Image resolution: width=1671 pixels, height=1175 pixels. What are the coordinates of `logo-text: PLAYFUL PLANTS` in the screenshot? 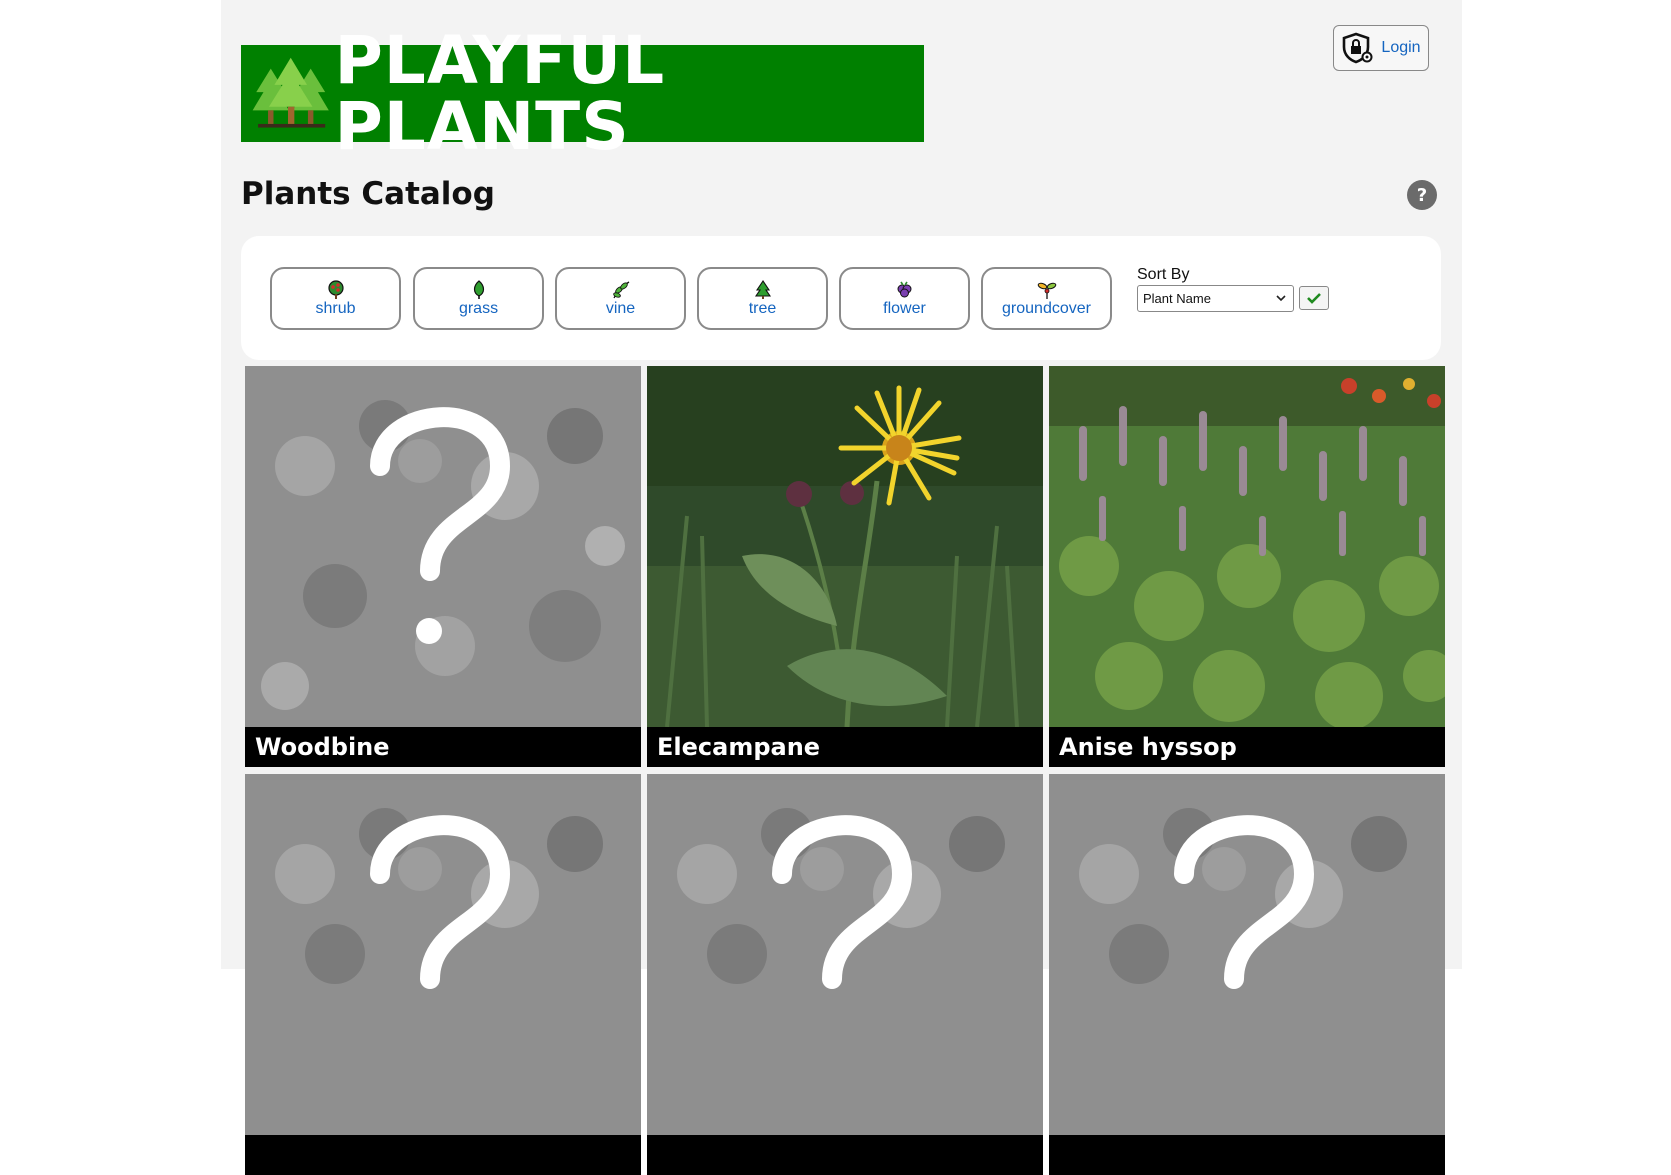 It's located at (500, 93).